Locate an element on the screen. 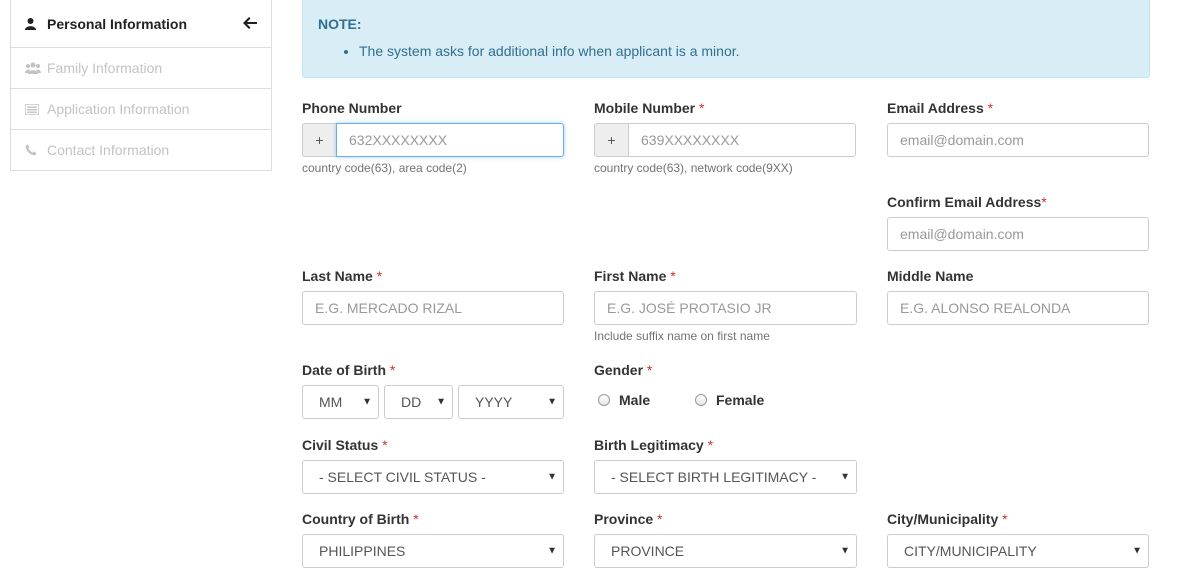 Image resolution: width=1181 pixels, height=572 pixels. province-select: PROVINCE ▼ is located at coordinates (725, 551).